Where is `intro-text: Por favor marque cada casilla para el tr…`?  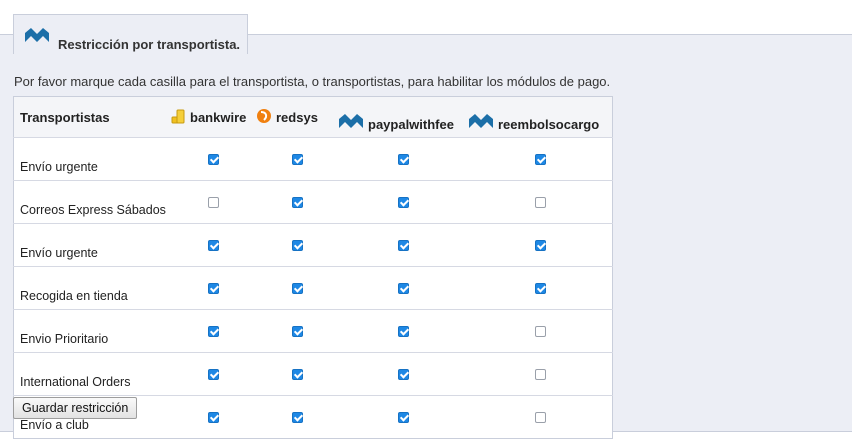
intro-text: Por favor marque cada casilla para el tr… is located at coordinates (312, 81).